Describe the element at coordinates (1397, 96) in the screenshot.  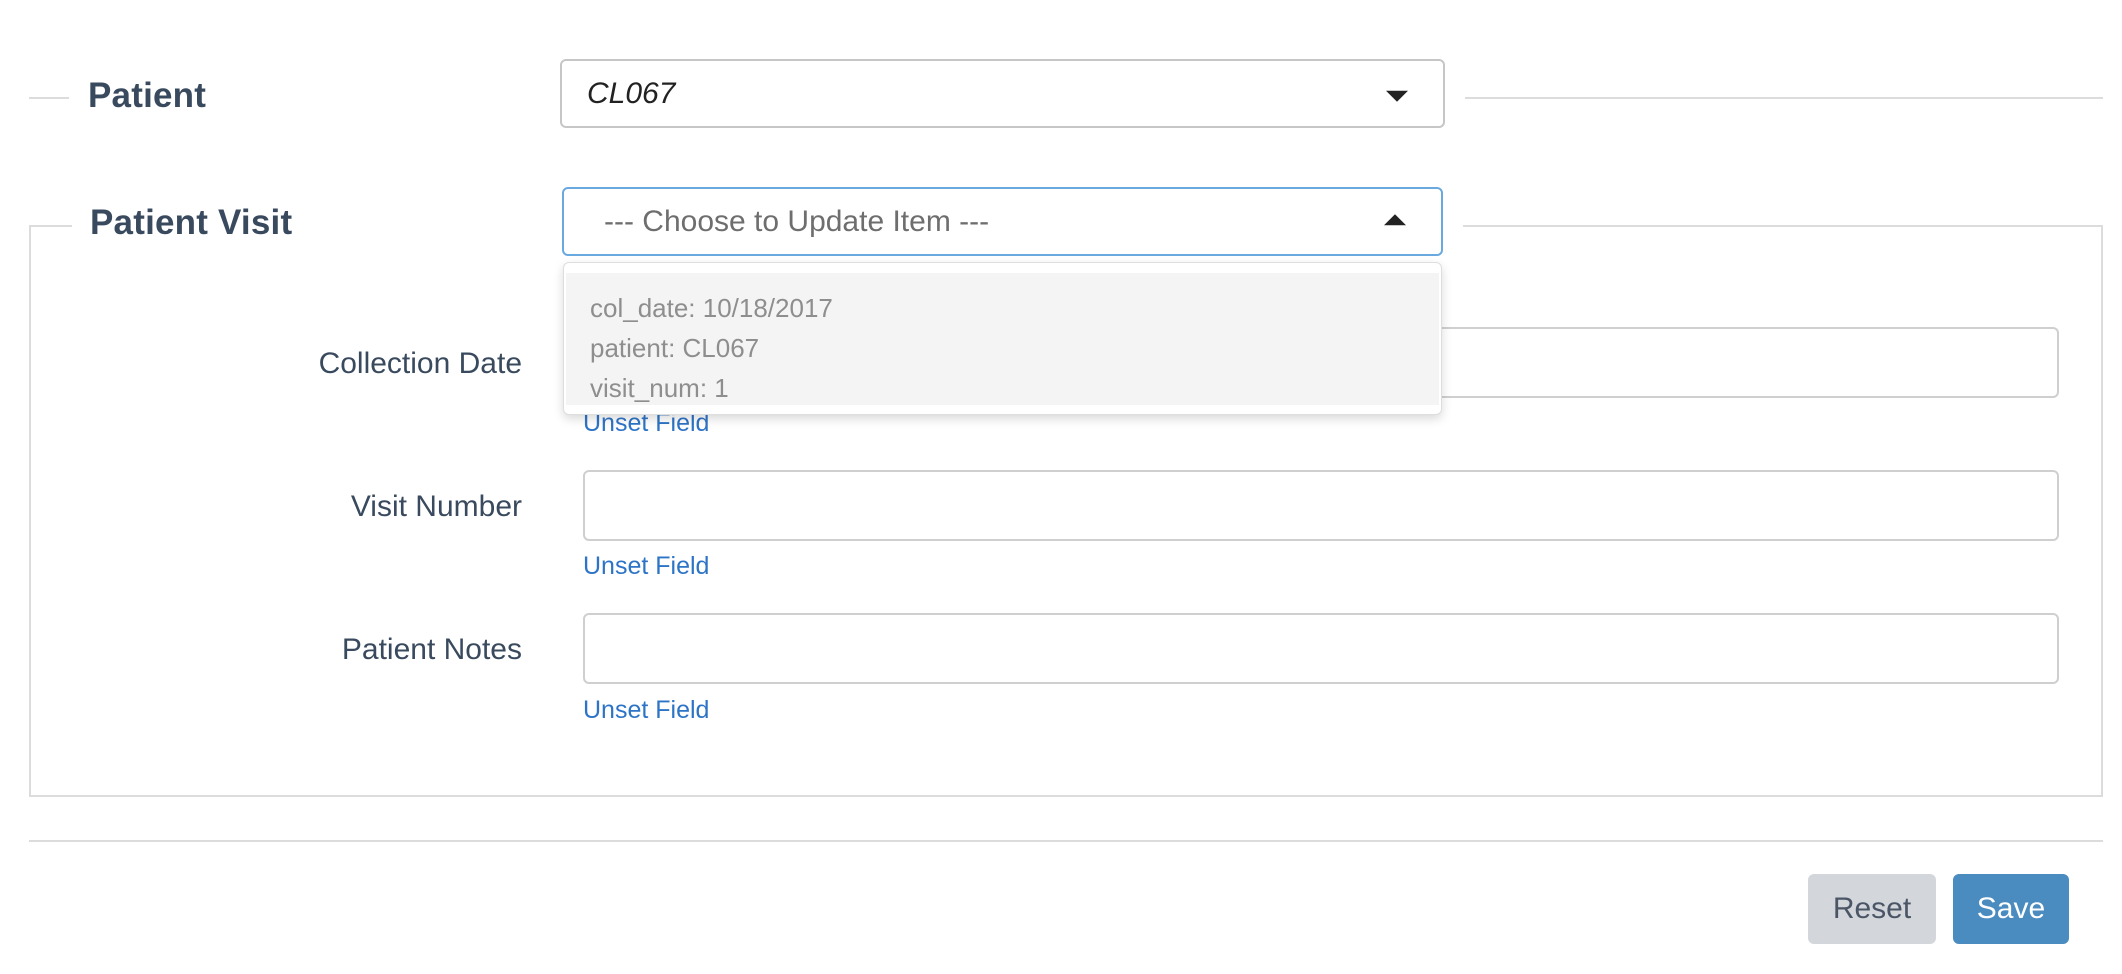
I see `caret-down-icon` at that location.